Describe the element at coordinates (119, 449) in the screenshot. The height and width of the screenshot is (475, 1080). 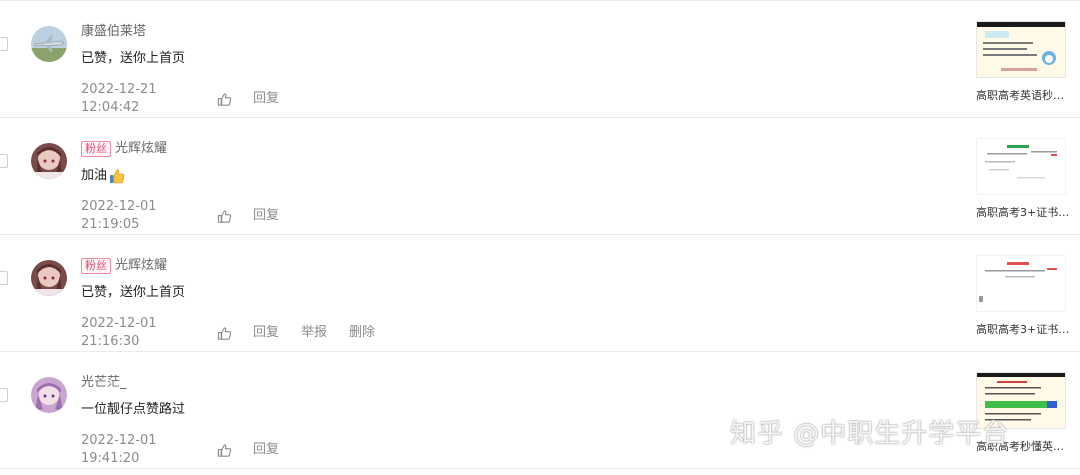
I see `comment-date: 2022-12-01 19:41:20` at that location.